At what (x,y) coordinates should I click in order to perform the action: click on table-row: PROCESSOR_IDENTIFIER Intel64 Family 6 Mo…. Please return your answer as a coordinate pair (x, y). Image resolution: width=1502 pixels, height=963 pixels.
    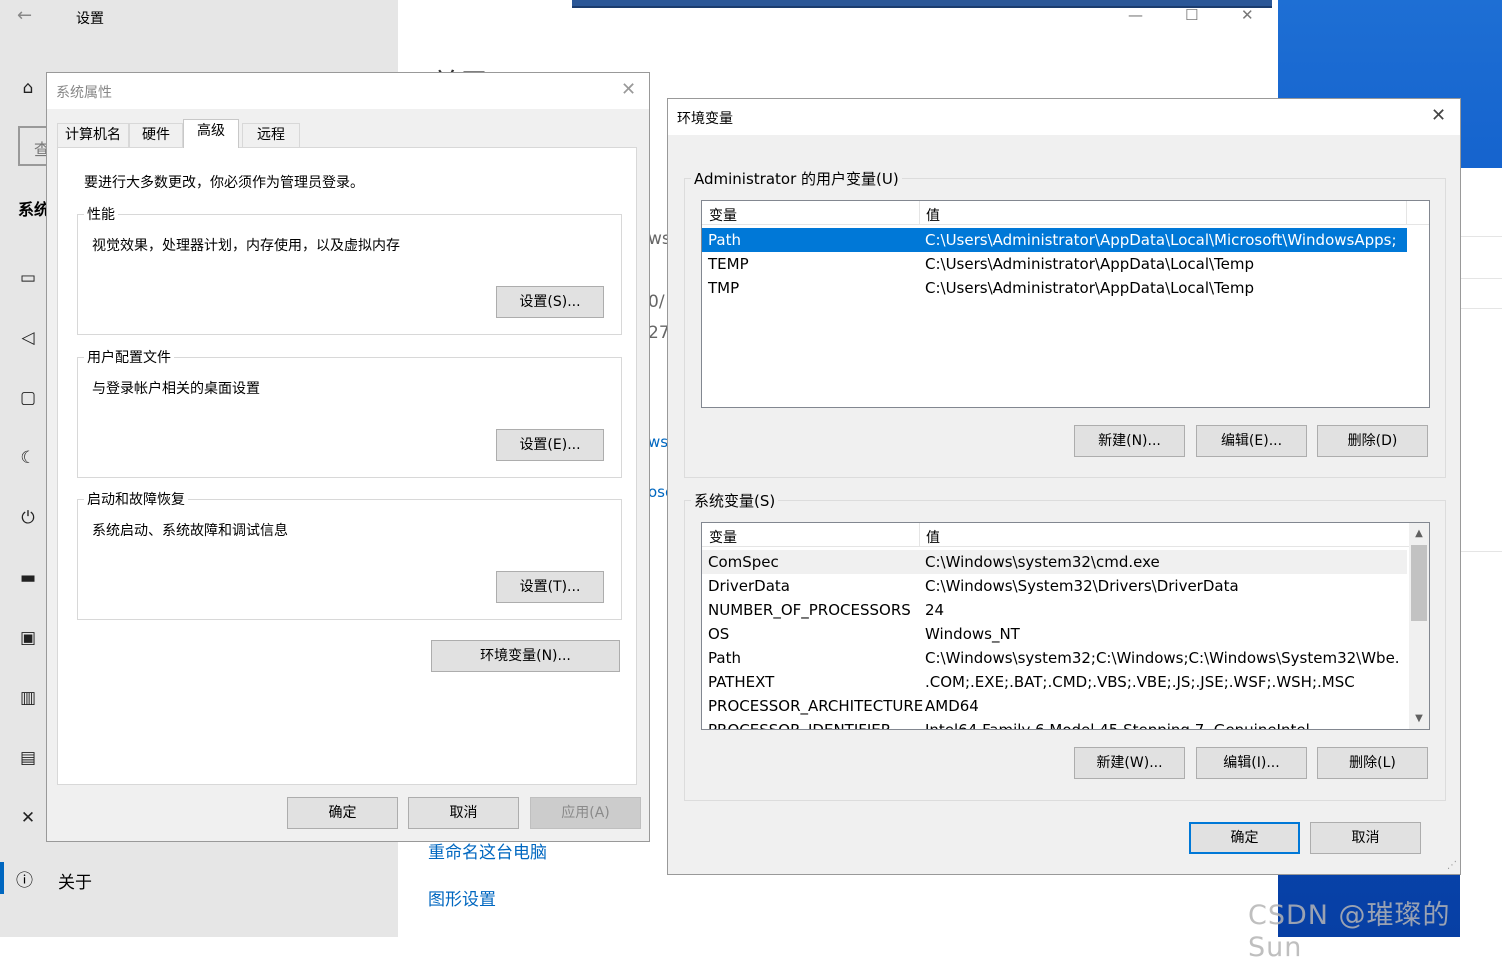
    Looking at the image, I should click on (1054, 724).